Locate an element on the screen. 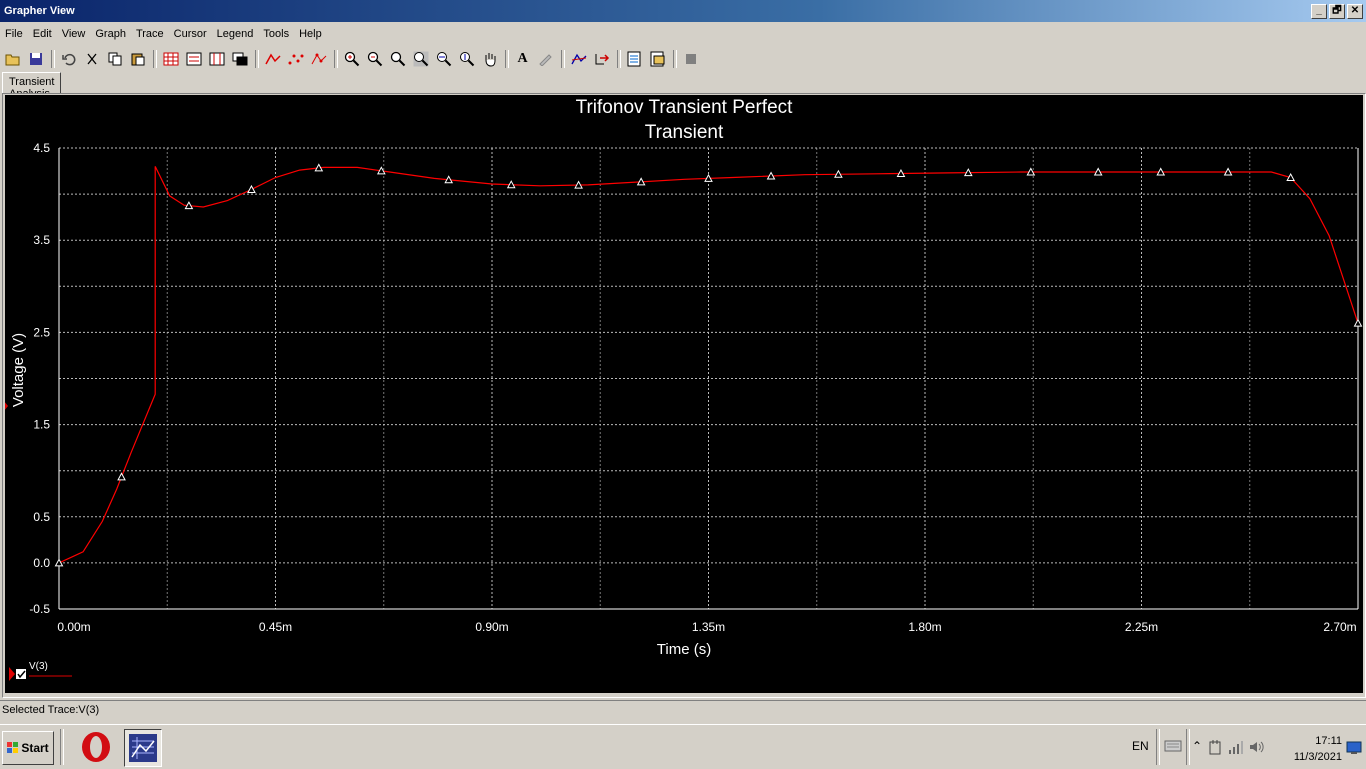 This screenshot has width=1366, height=769. start-label: Start is located at coordinates (35, 748).